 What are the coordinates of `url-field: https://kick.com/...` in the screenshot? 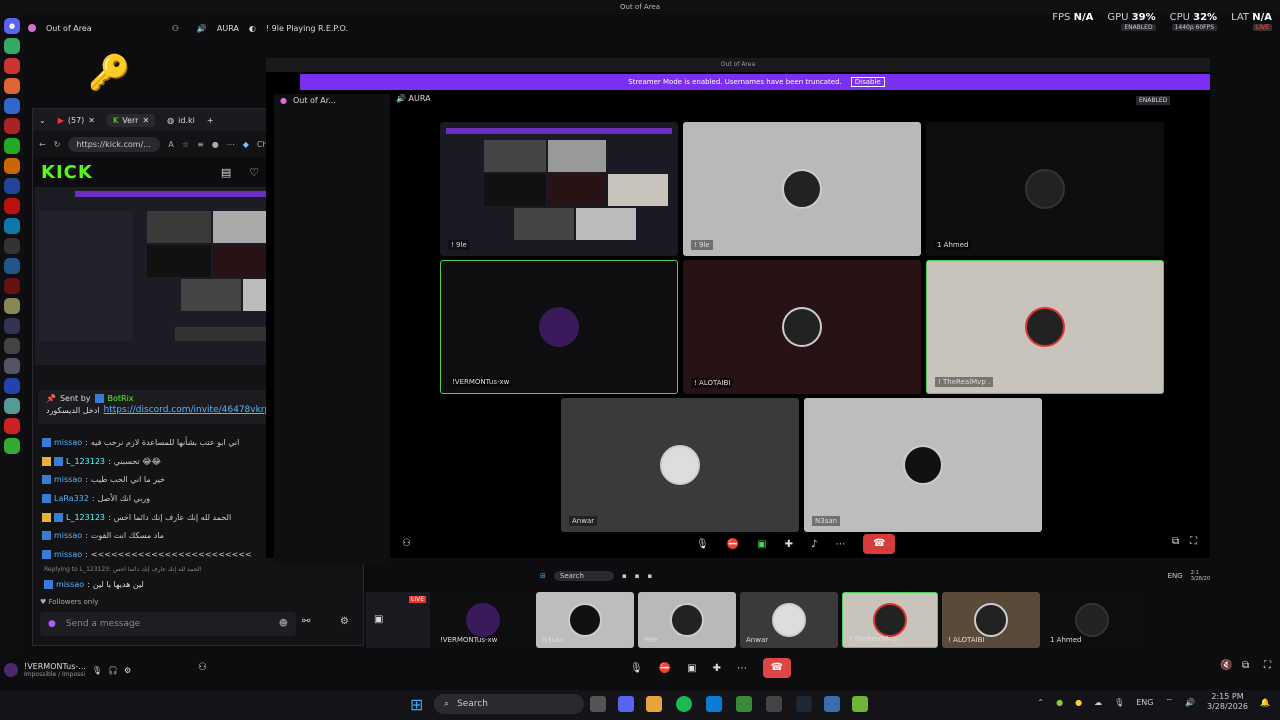 It's located at (114, 144).